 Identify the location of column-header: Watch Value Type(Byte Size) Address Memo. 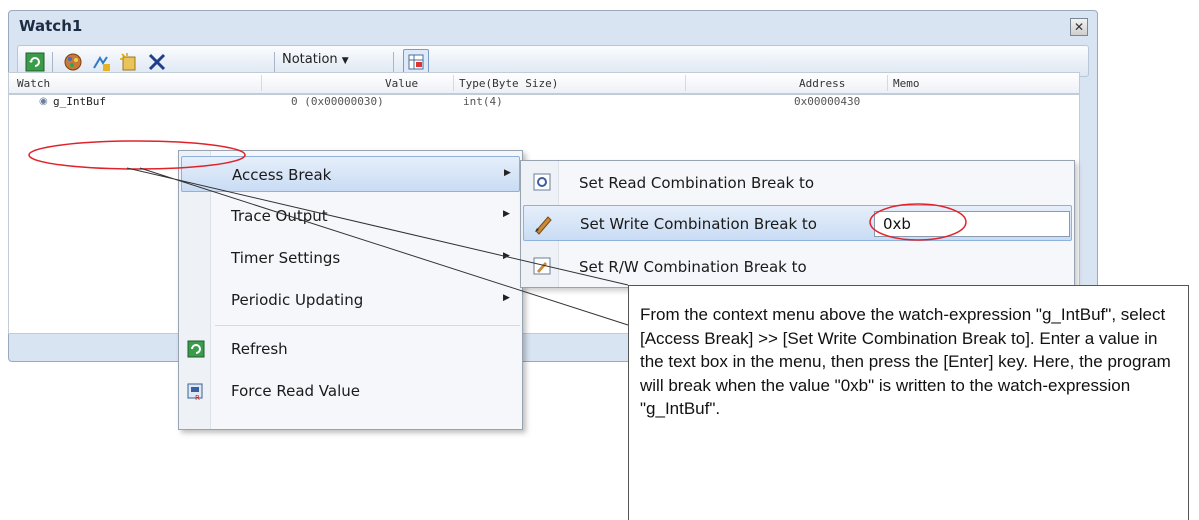
(544, 83).